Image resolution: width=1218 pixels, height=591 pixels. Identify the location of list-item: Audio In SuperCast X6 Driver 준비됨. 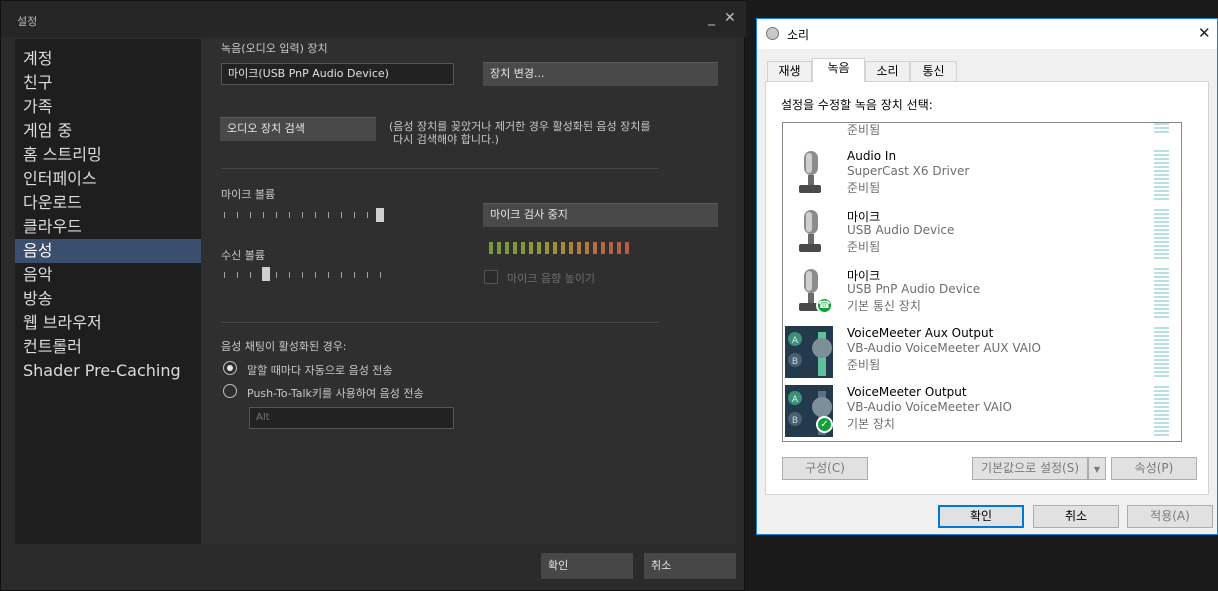
(976, 176).